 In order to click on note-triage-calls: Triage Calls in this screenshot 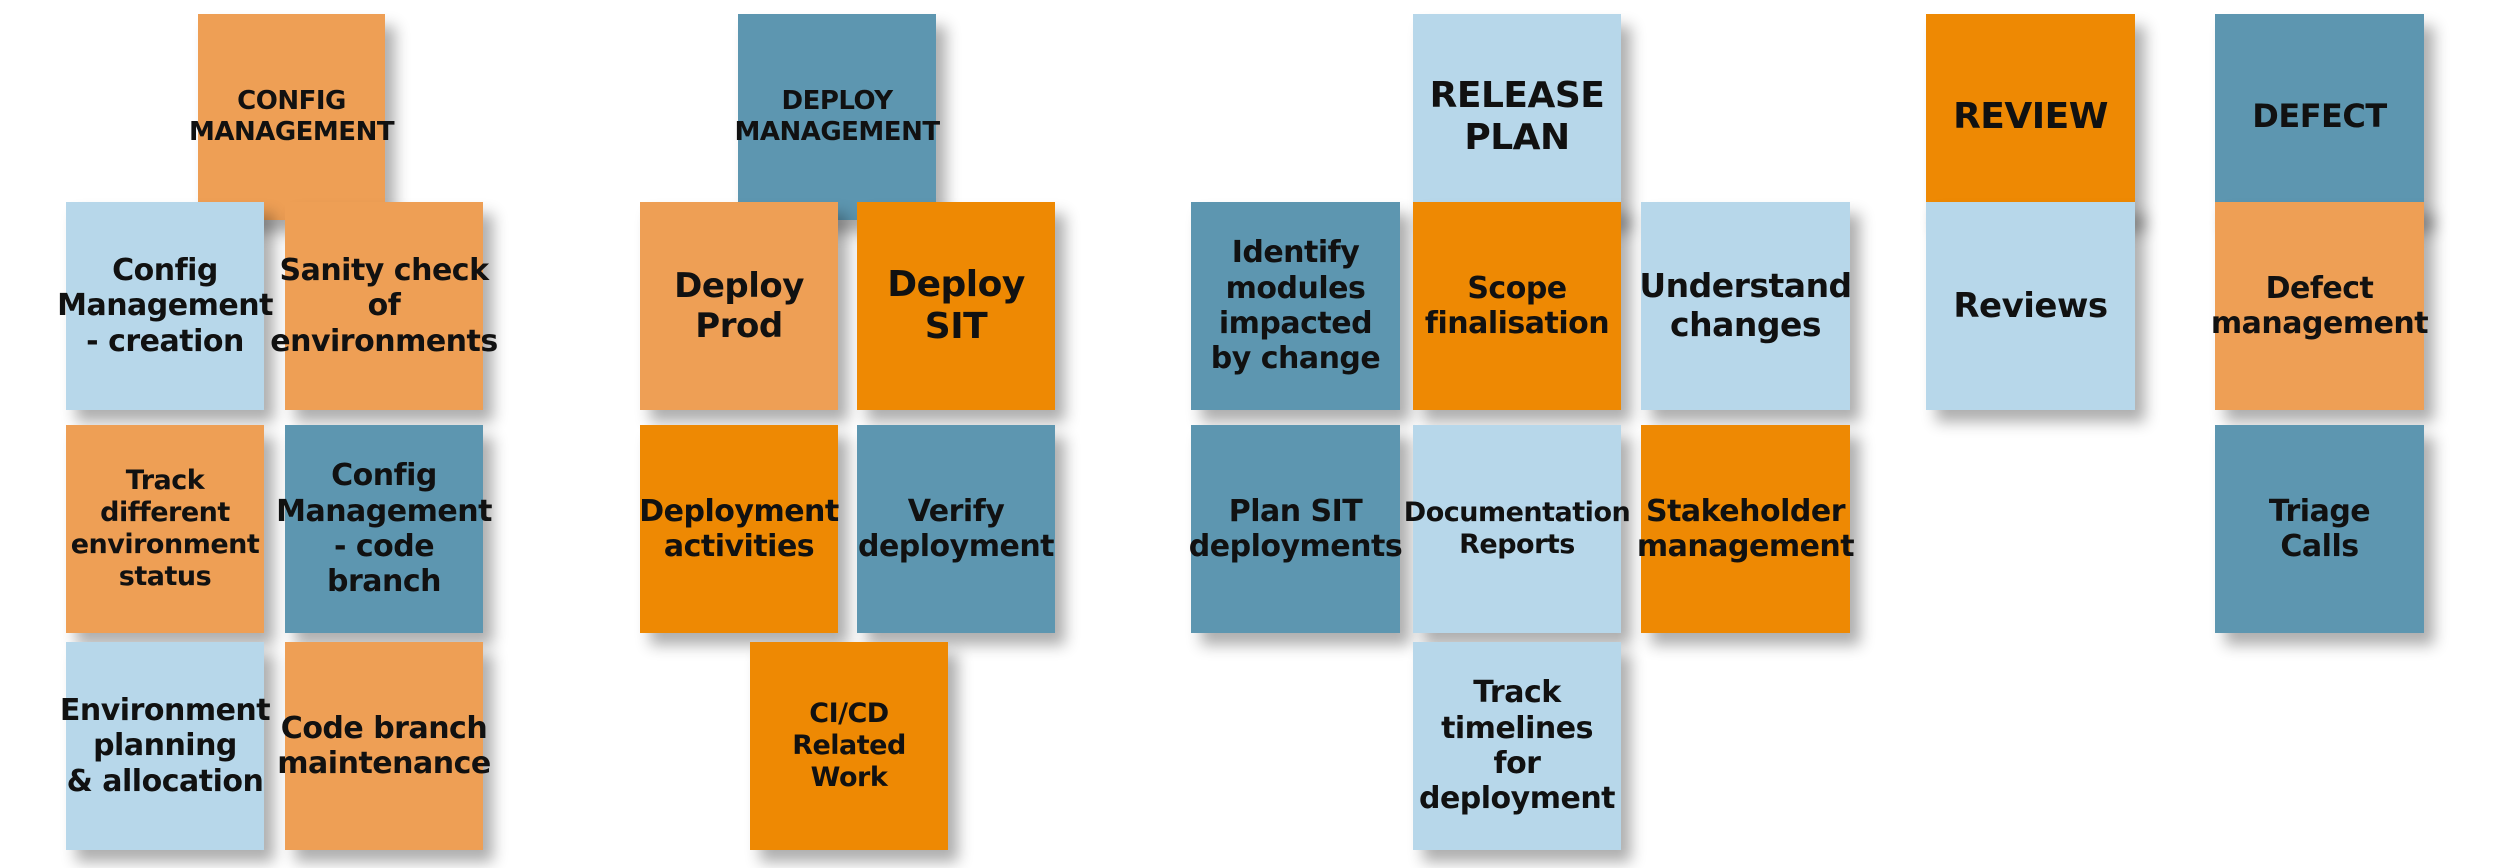, I will do `click(2319, 529)`.